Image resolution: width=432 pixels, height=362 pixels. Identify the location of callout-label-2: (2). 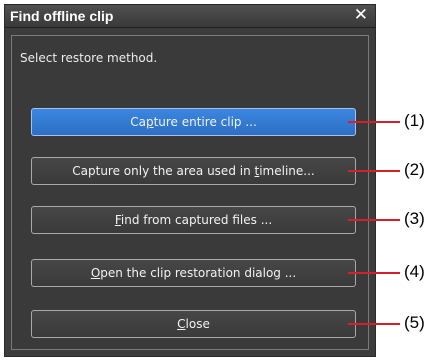
(414, 169).